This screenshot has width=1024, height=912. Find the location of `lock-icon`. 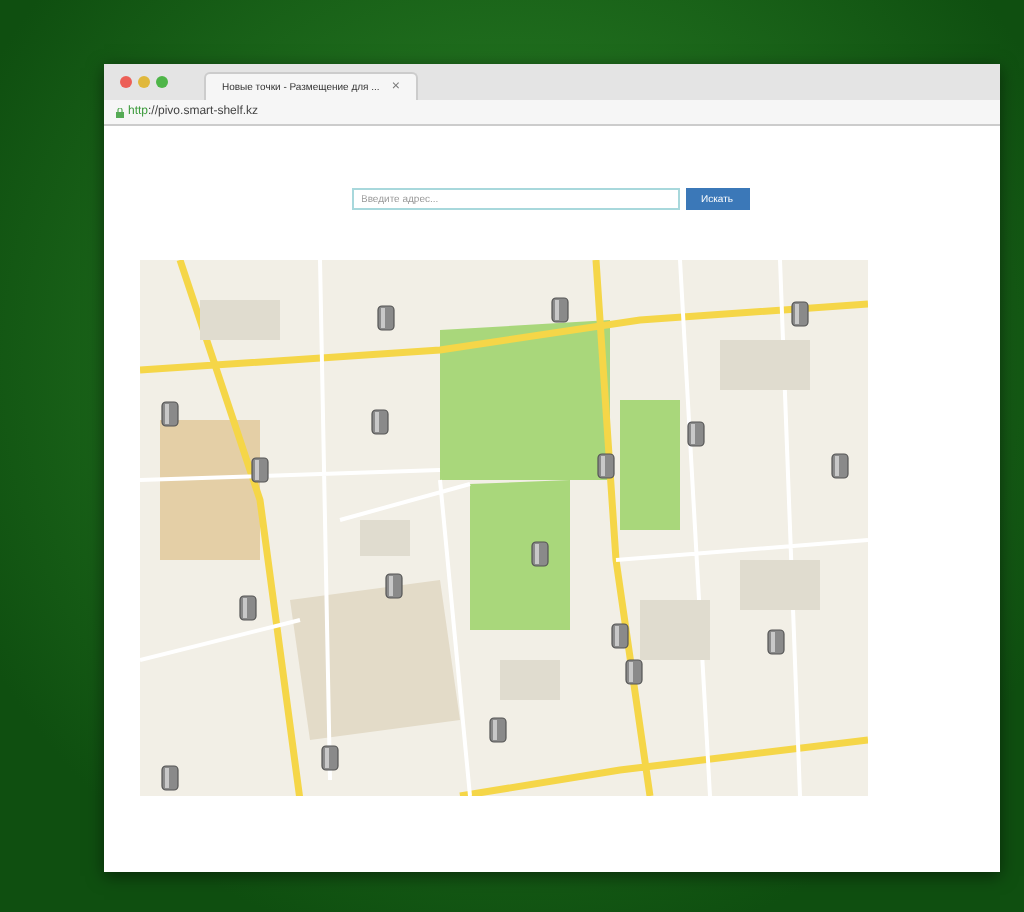

lock-icon is located at coordinates (120, 112).